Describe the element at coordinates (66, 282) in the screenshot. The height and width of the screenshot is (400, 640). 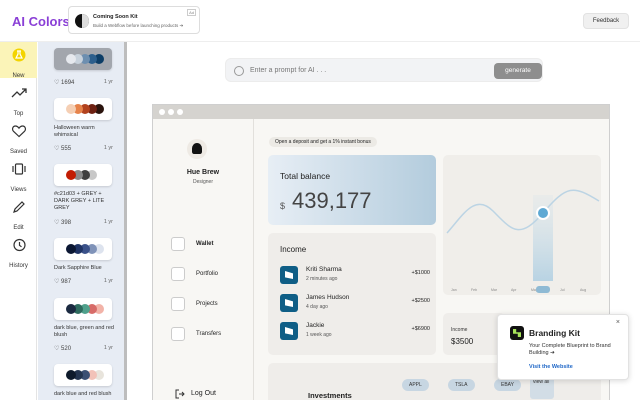
I see `likes-value: 987` at that location.